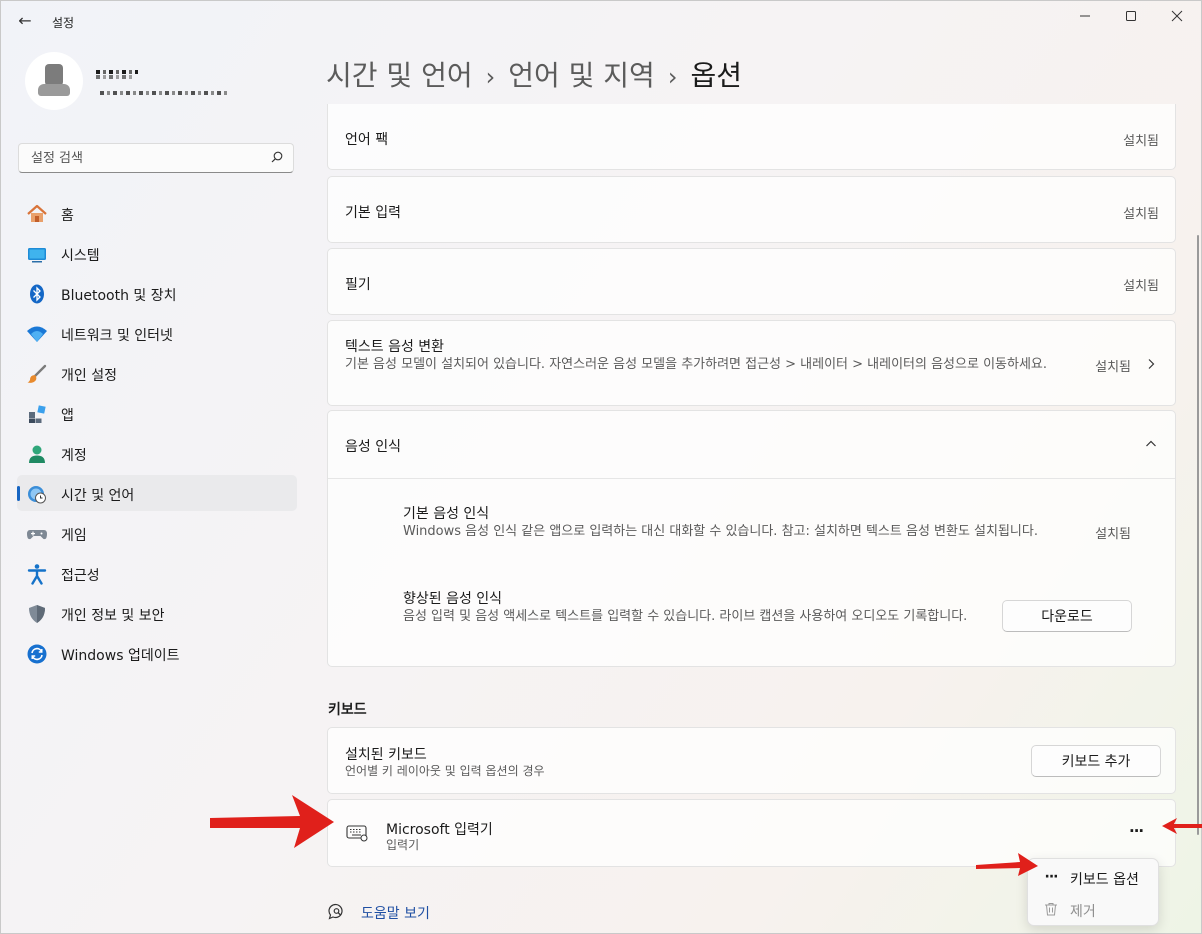  I want to click on avatar, so click(54, 81).